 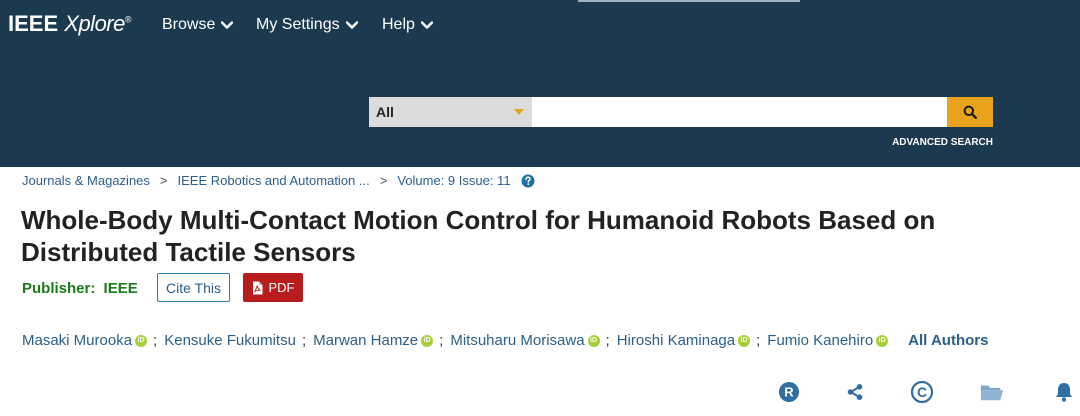 I want to click on breadcrumb-journals-magazines: Journals & Magazines, so click(x=86, y=180).